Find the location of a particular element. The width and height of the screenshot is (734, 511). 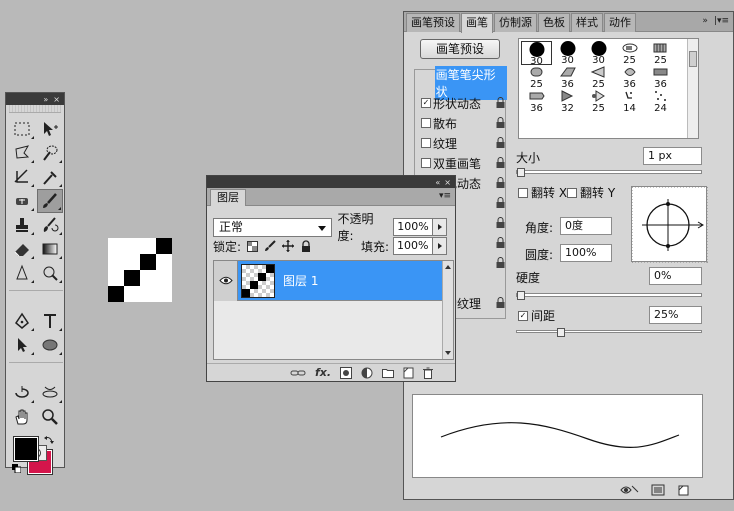

layer-visibility-toggle is located at coordinates (226, 280).